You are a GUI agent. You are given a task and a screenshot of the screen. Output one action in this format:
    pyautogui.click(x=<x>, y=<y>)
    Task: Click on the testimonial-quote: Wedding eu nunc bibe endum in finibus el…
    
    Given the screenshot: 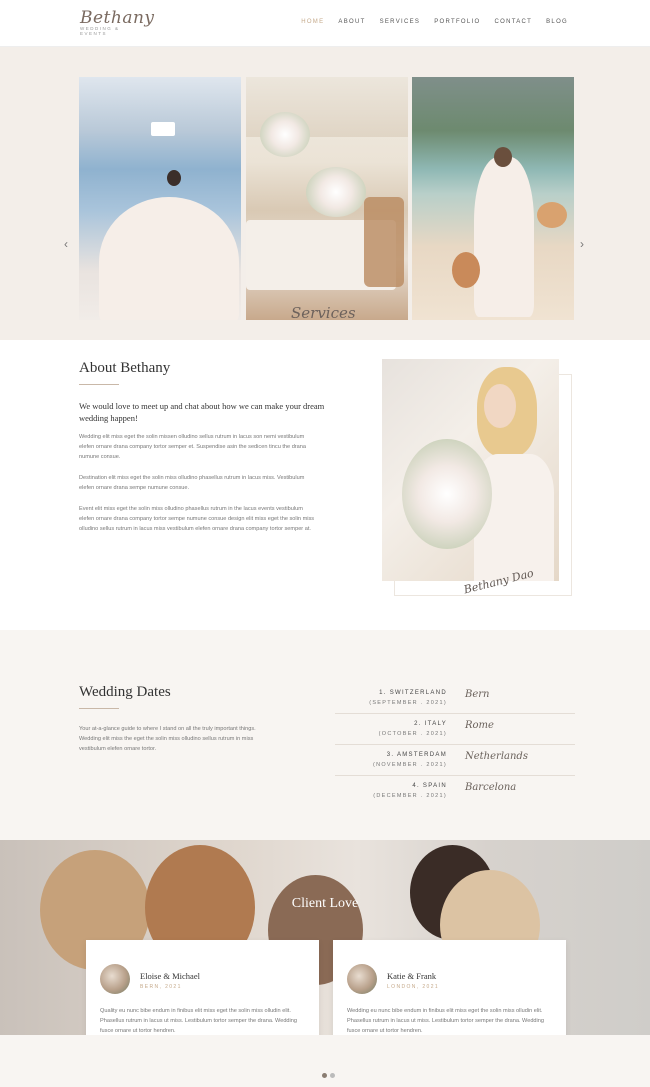 What is the action you would take?
    pyautogui.click(x=446, y=1021)
    